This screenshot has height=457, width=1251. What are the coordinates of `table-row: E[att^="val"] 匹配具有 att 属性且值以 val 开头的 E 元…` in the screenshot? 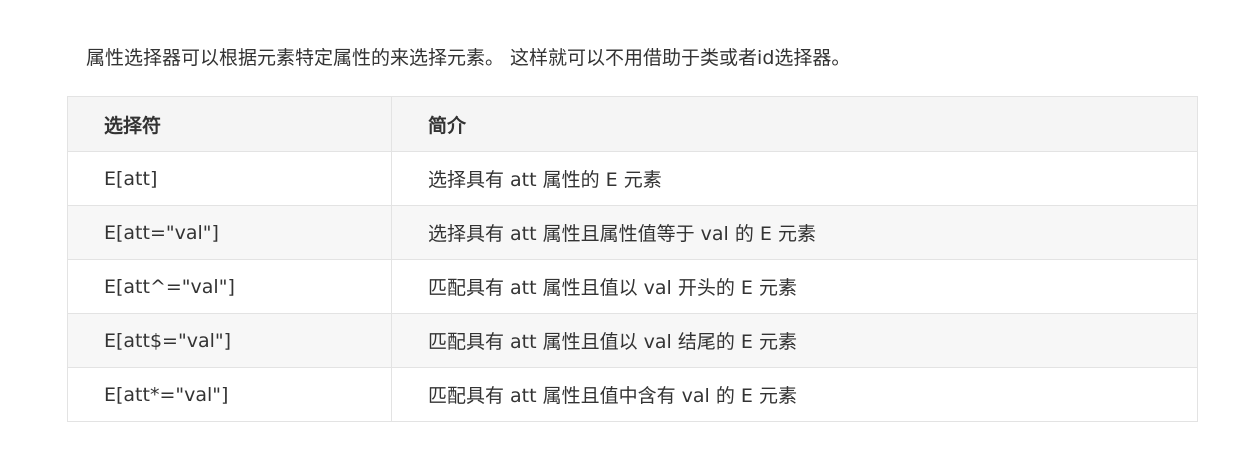 It's located at (632, 286).